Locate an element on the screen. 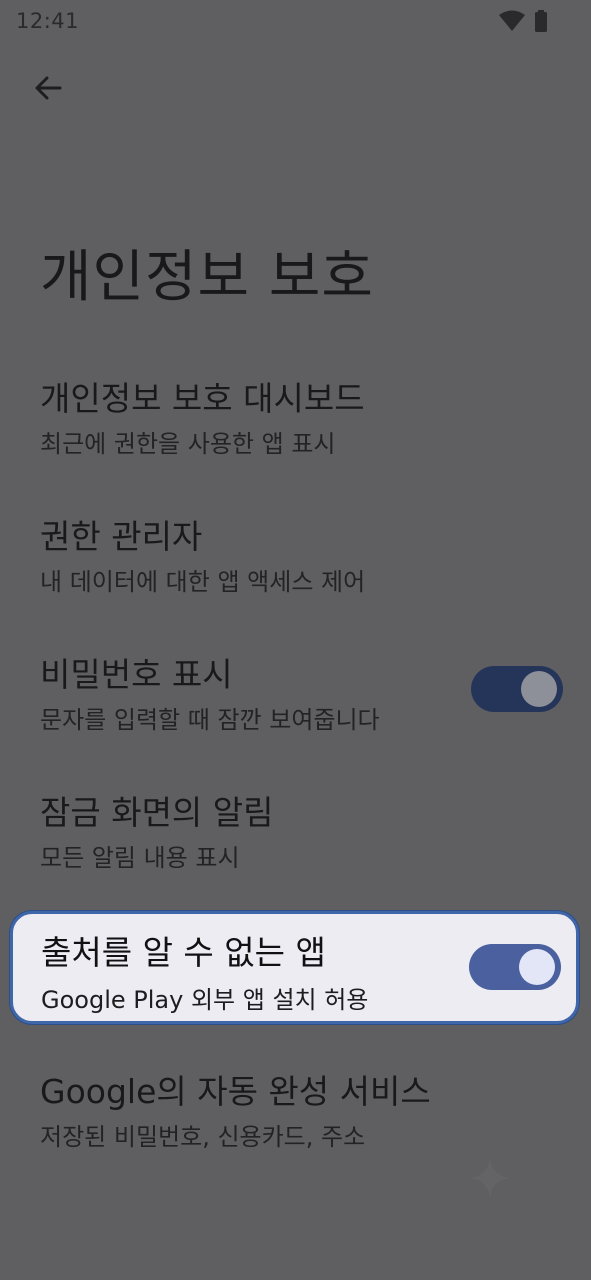 Image resolution: width=591 pixels, height=1280 pixels. wifi-icon is located at coordinates (512, 23).